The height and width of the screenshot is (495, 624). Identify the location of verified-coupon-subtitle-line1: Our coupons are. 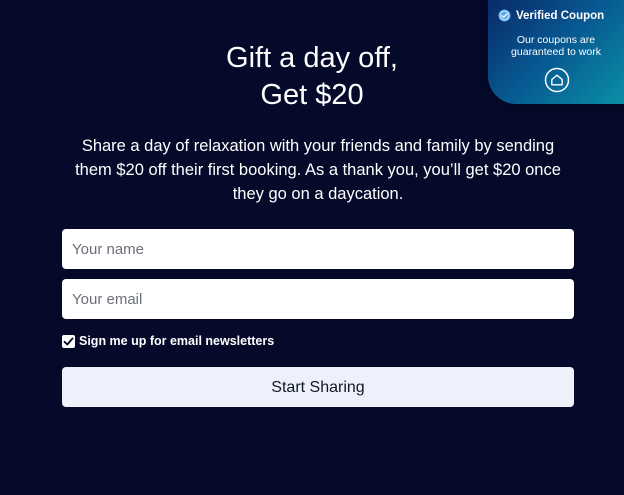
(556, 40).